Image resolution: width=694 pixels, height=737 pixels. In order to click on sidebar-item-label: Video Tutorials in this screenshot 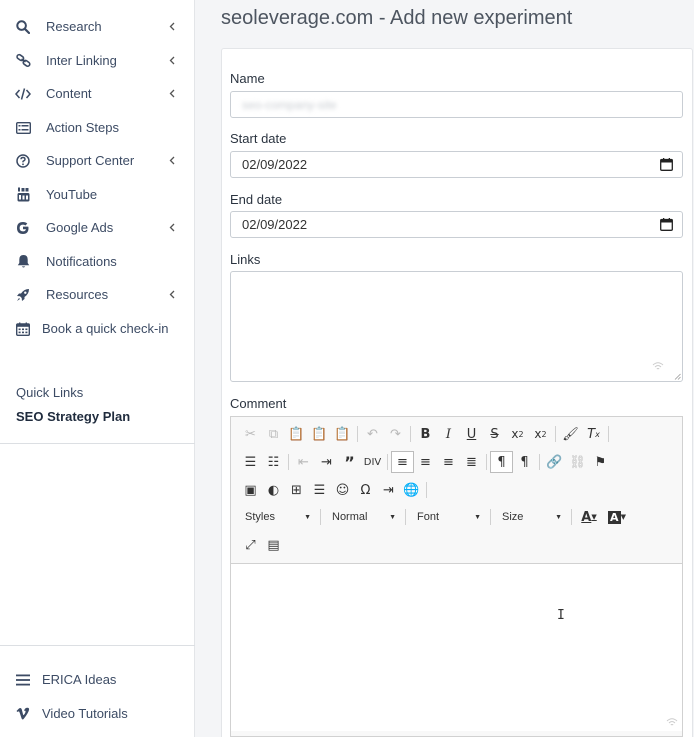, I will do `click(85, 713)`.